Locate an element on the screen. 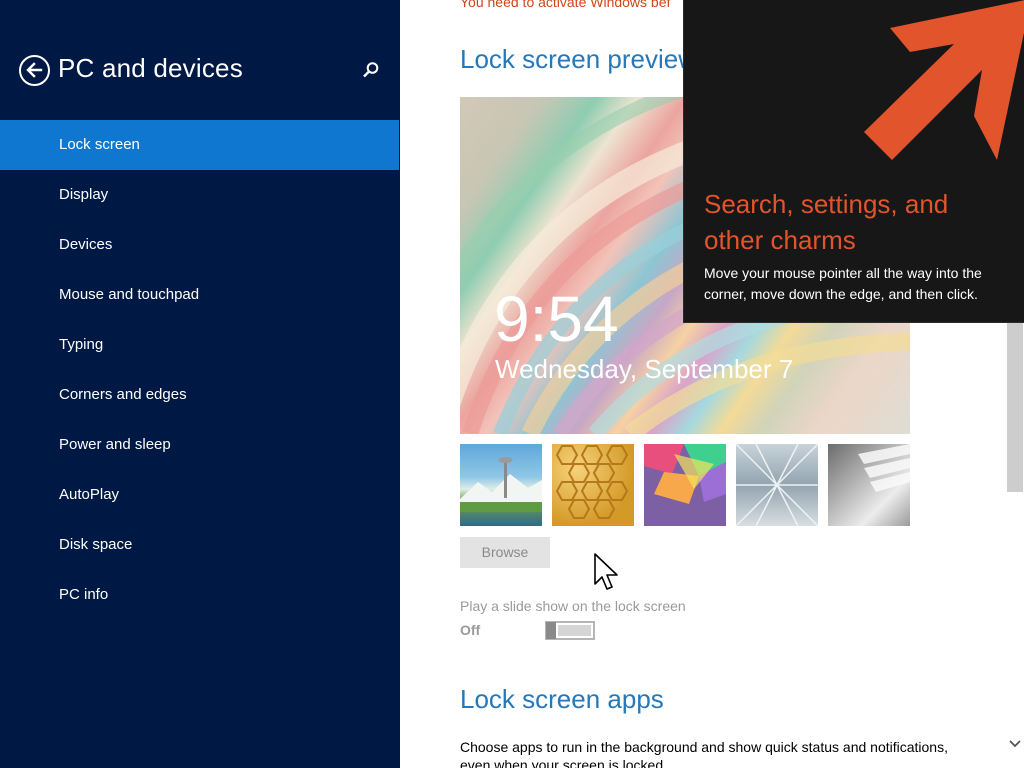  back-arrow-icon is located at coordinates (34, 70).